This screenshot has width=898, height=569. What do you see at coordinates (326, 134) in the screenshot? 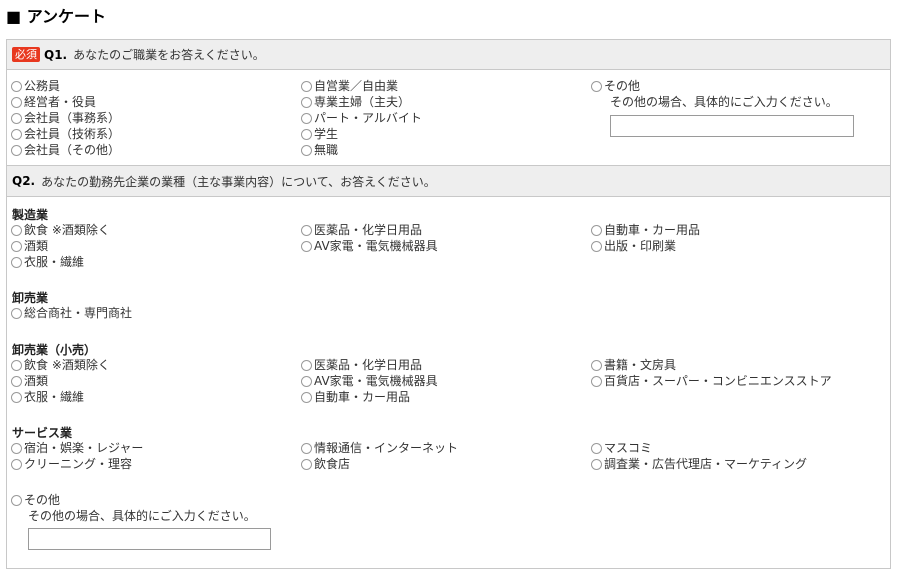
I see `radio-option-label: 学生` at bounding box center [326, 134].